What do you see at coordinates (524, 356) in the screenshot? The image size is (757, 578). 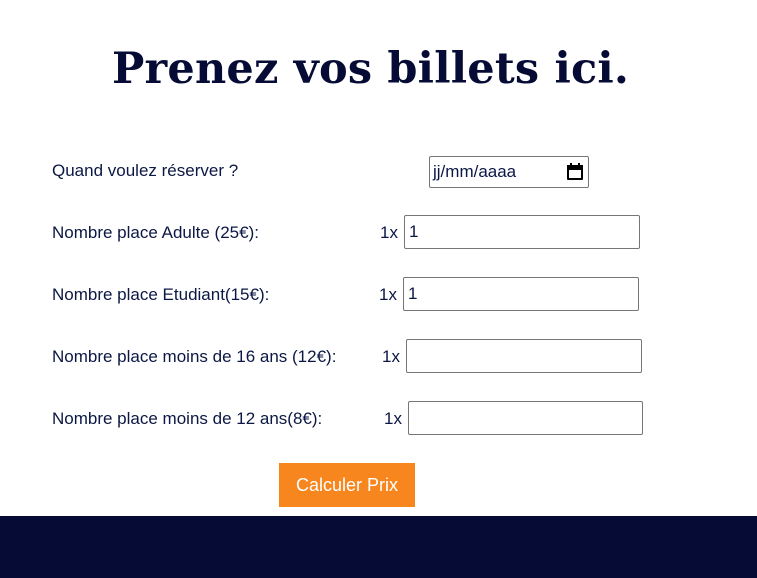 I see `under16-quantity-input` at bounding box center [524, 356].